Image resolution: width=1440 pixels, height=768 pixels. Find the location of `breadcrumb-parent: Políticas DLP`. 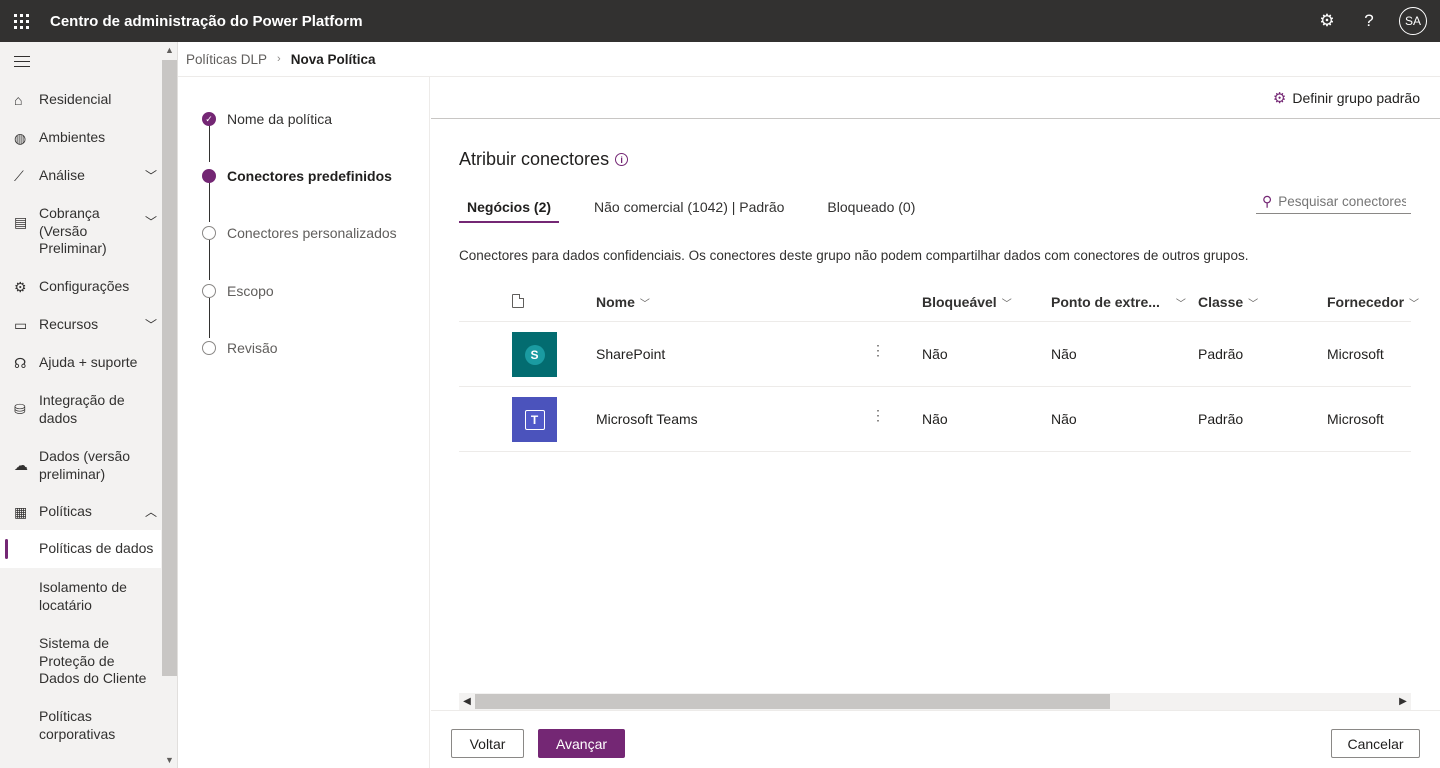

breadcrumb-parent: Políticas DLP is located at coordinates (226, 59).